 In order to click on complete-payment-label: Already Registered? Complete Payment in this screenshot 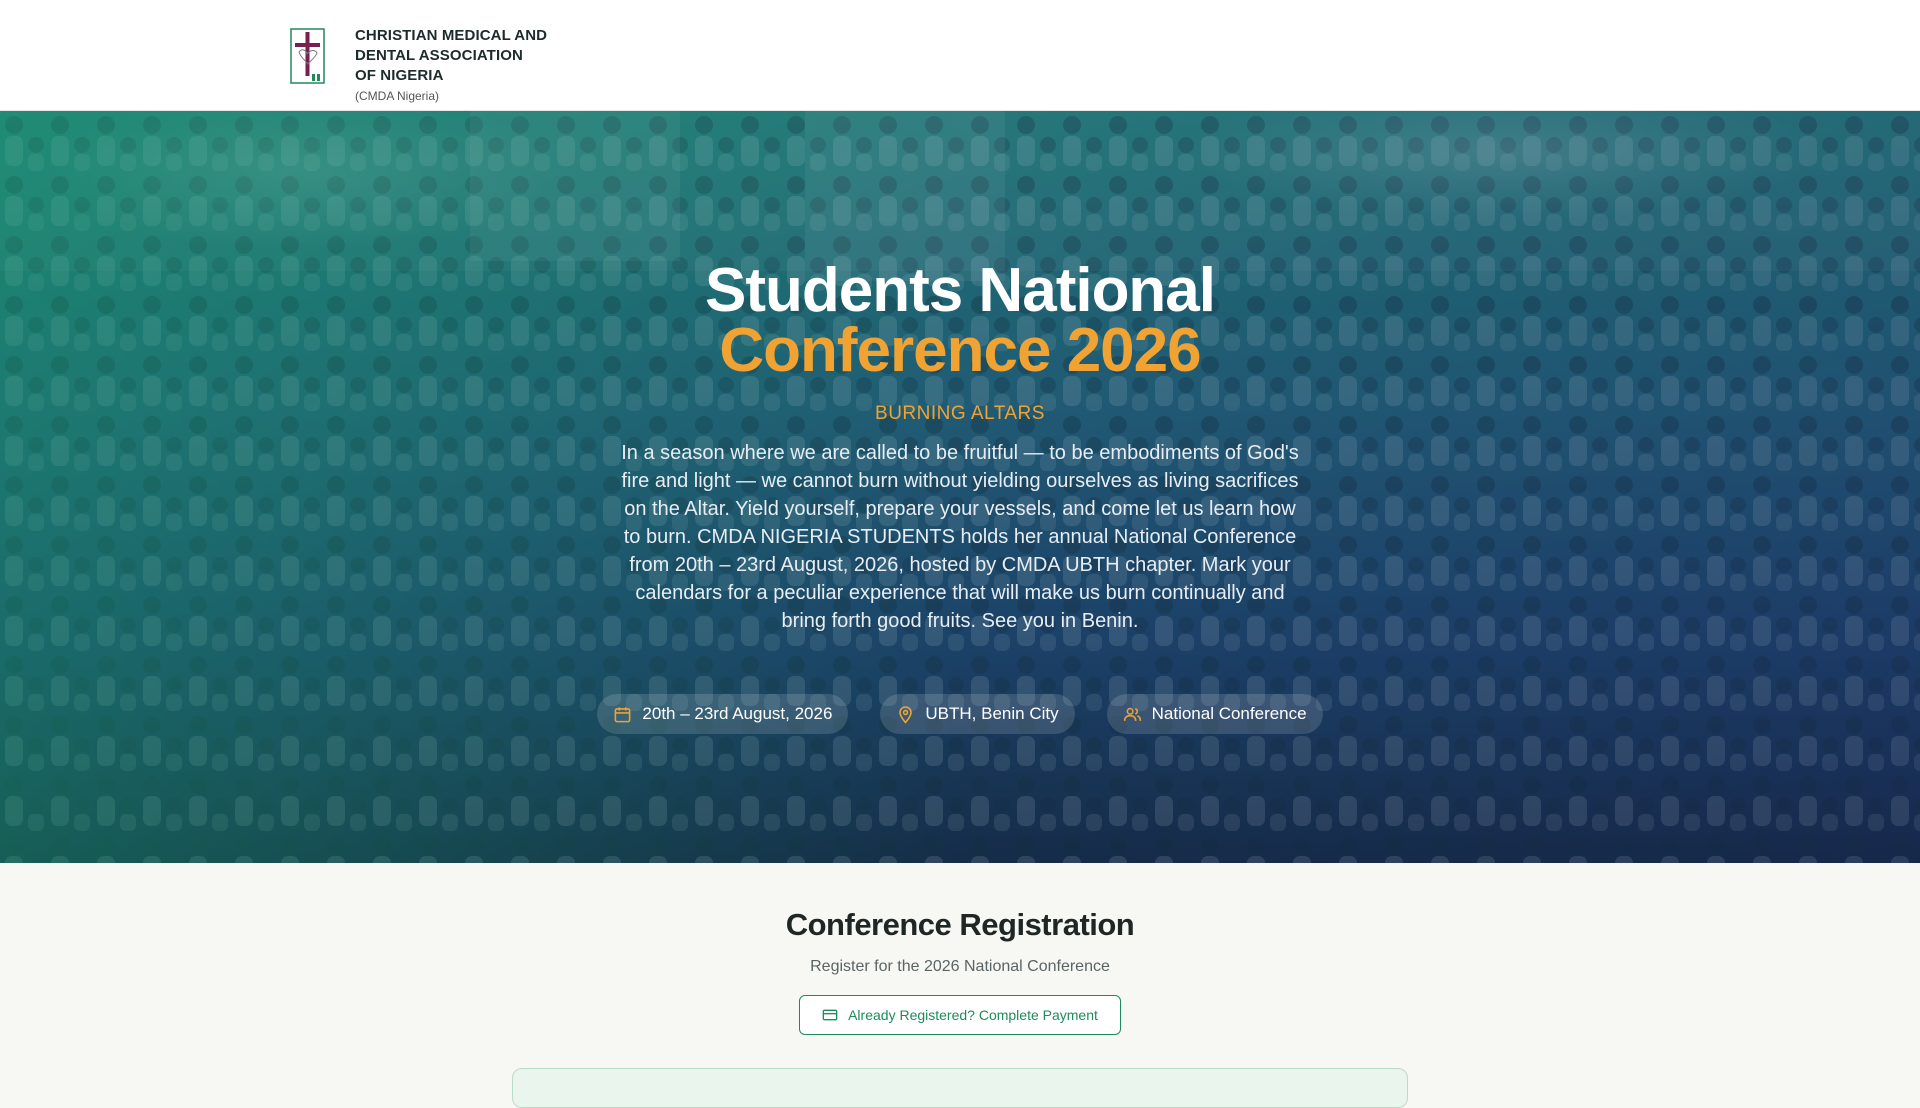, I will do `click(973, 1015)`.